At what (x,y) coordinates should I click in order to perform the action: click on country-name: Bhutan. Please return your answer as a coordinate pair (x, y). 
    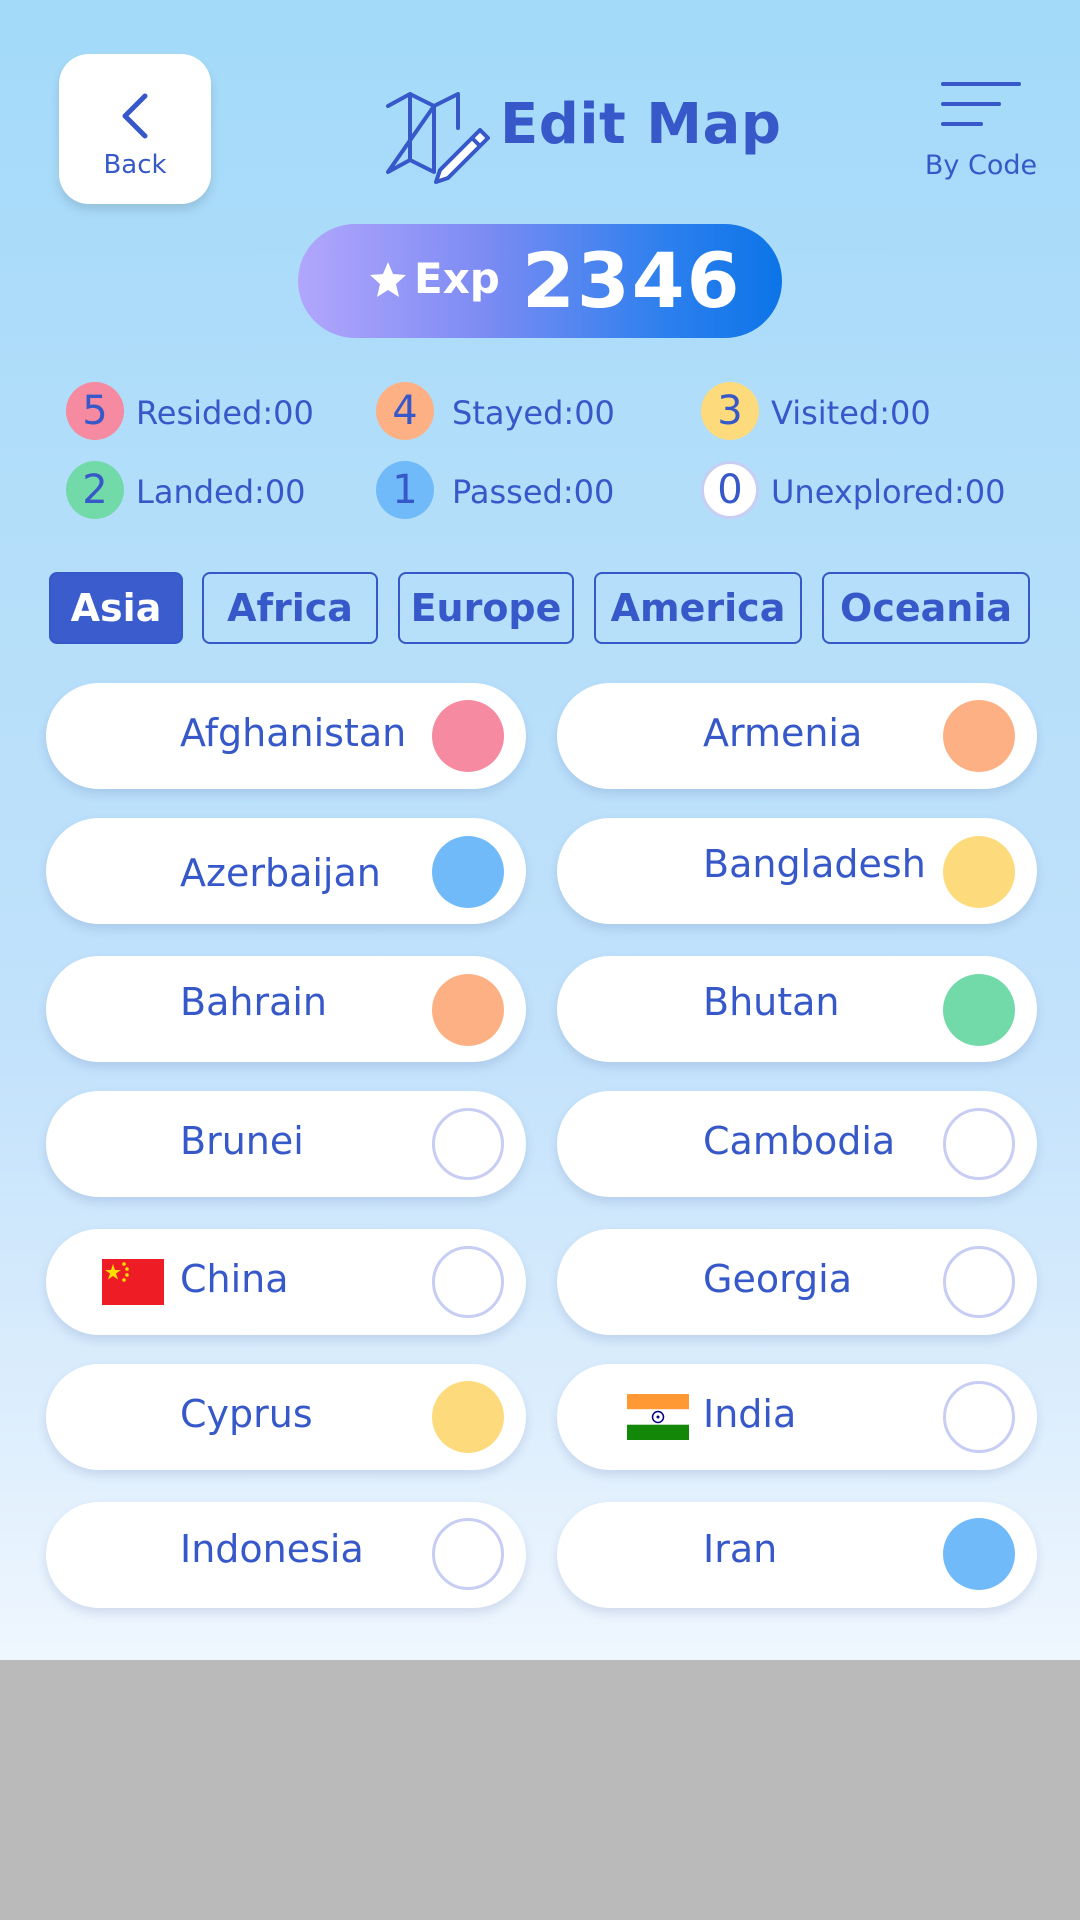
    Looking at the image, I should click on (771, 1002).